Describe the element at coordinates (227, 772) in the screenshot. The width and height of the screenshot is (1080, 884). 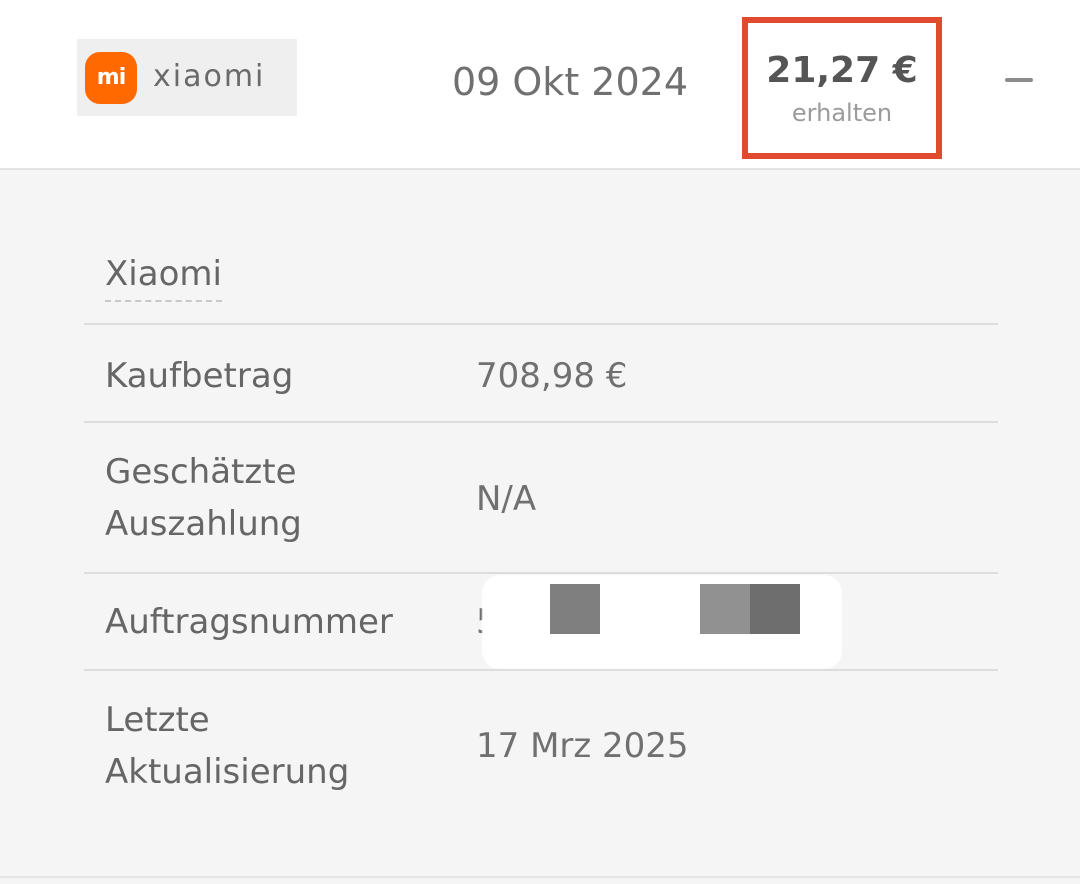
I see `label-last-update-line2: Aktualisierung` at that location.